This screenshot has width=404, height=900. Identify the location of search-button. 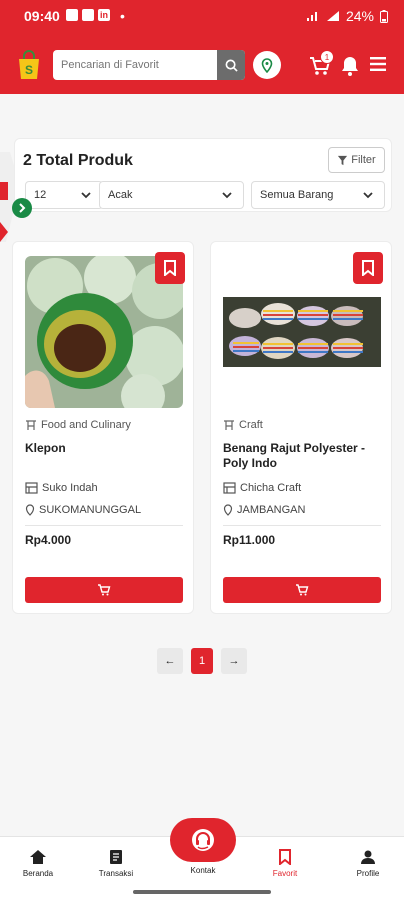
(231, 65).